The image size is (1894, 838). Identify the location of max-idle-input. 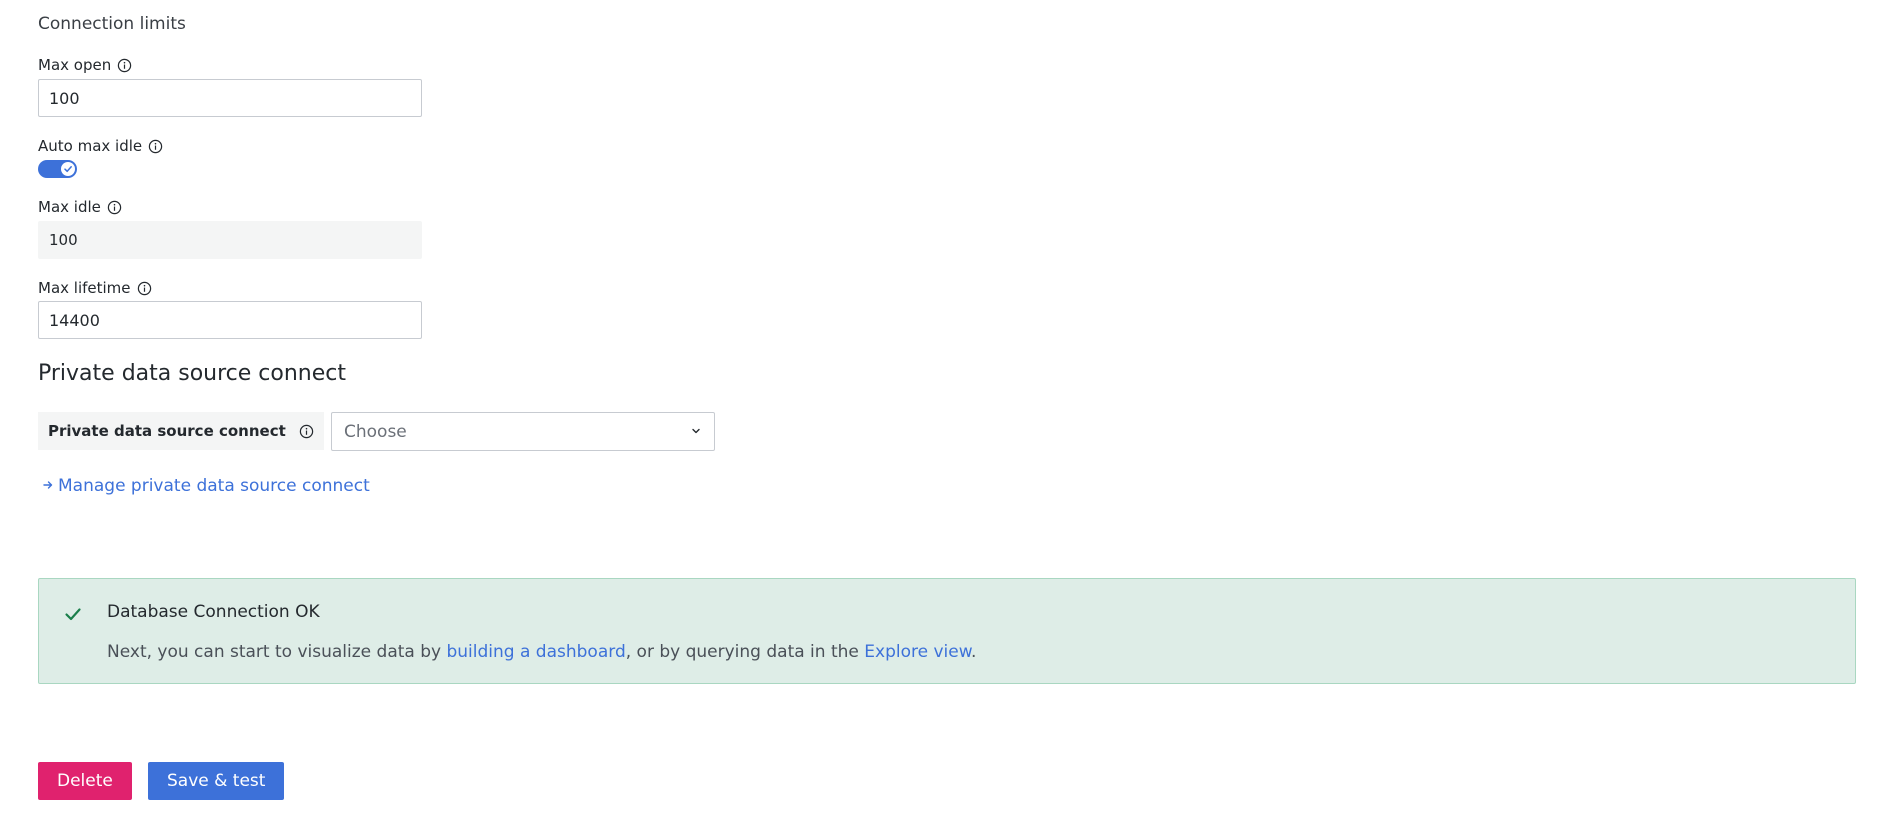
(230, 240).